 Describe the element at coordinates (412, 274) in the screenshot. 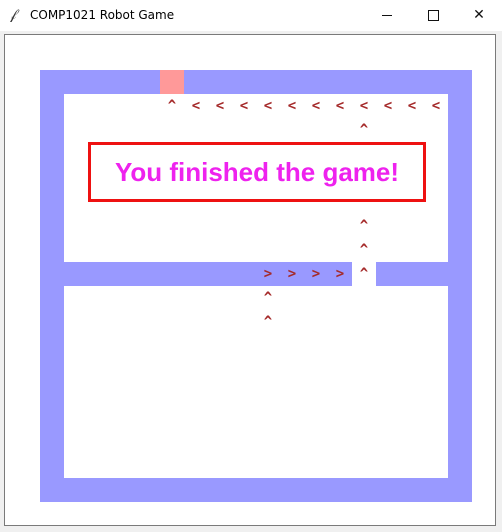

I see `wall-middle-right` at that location.